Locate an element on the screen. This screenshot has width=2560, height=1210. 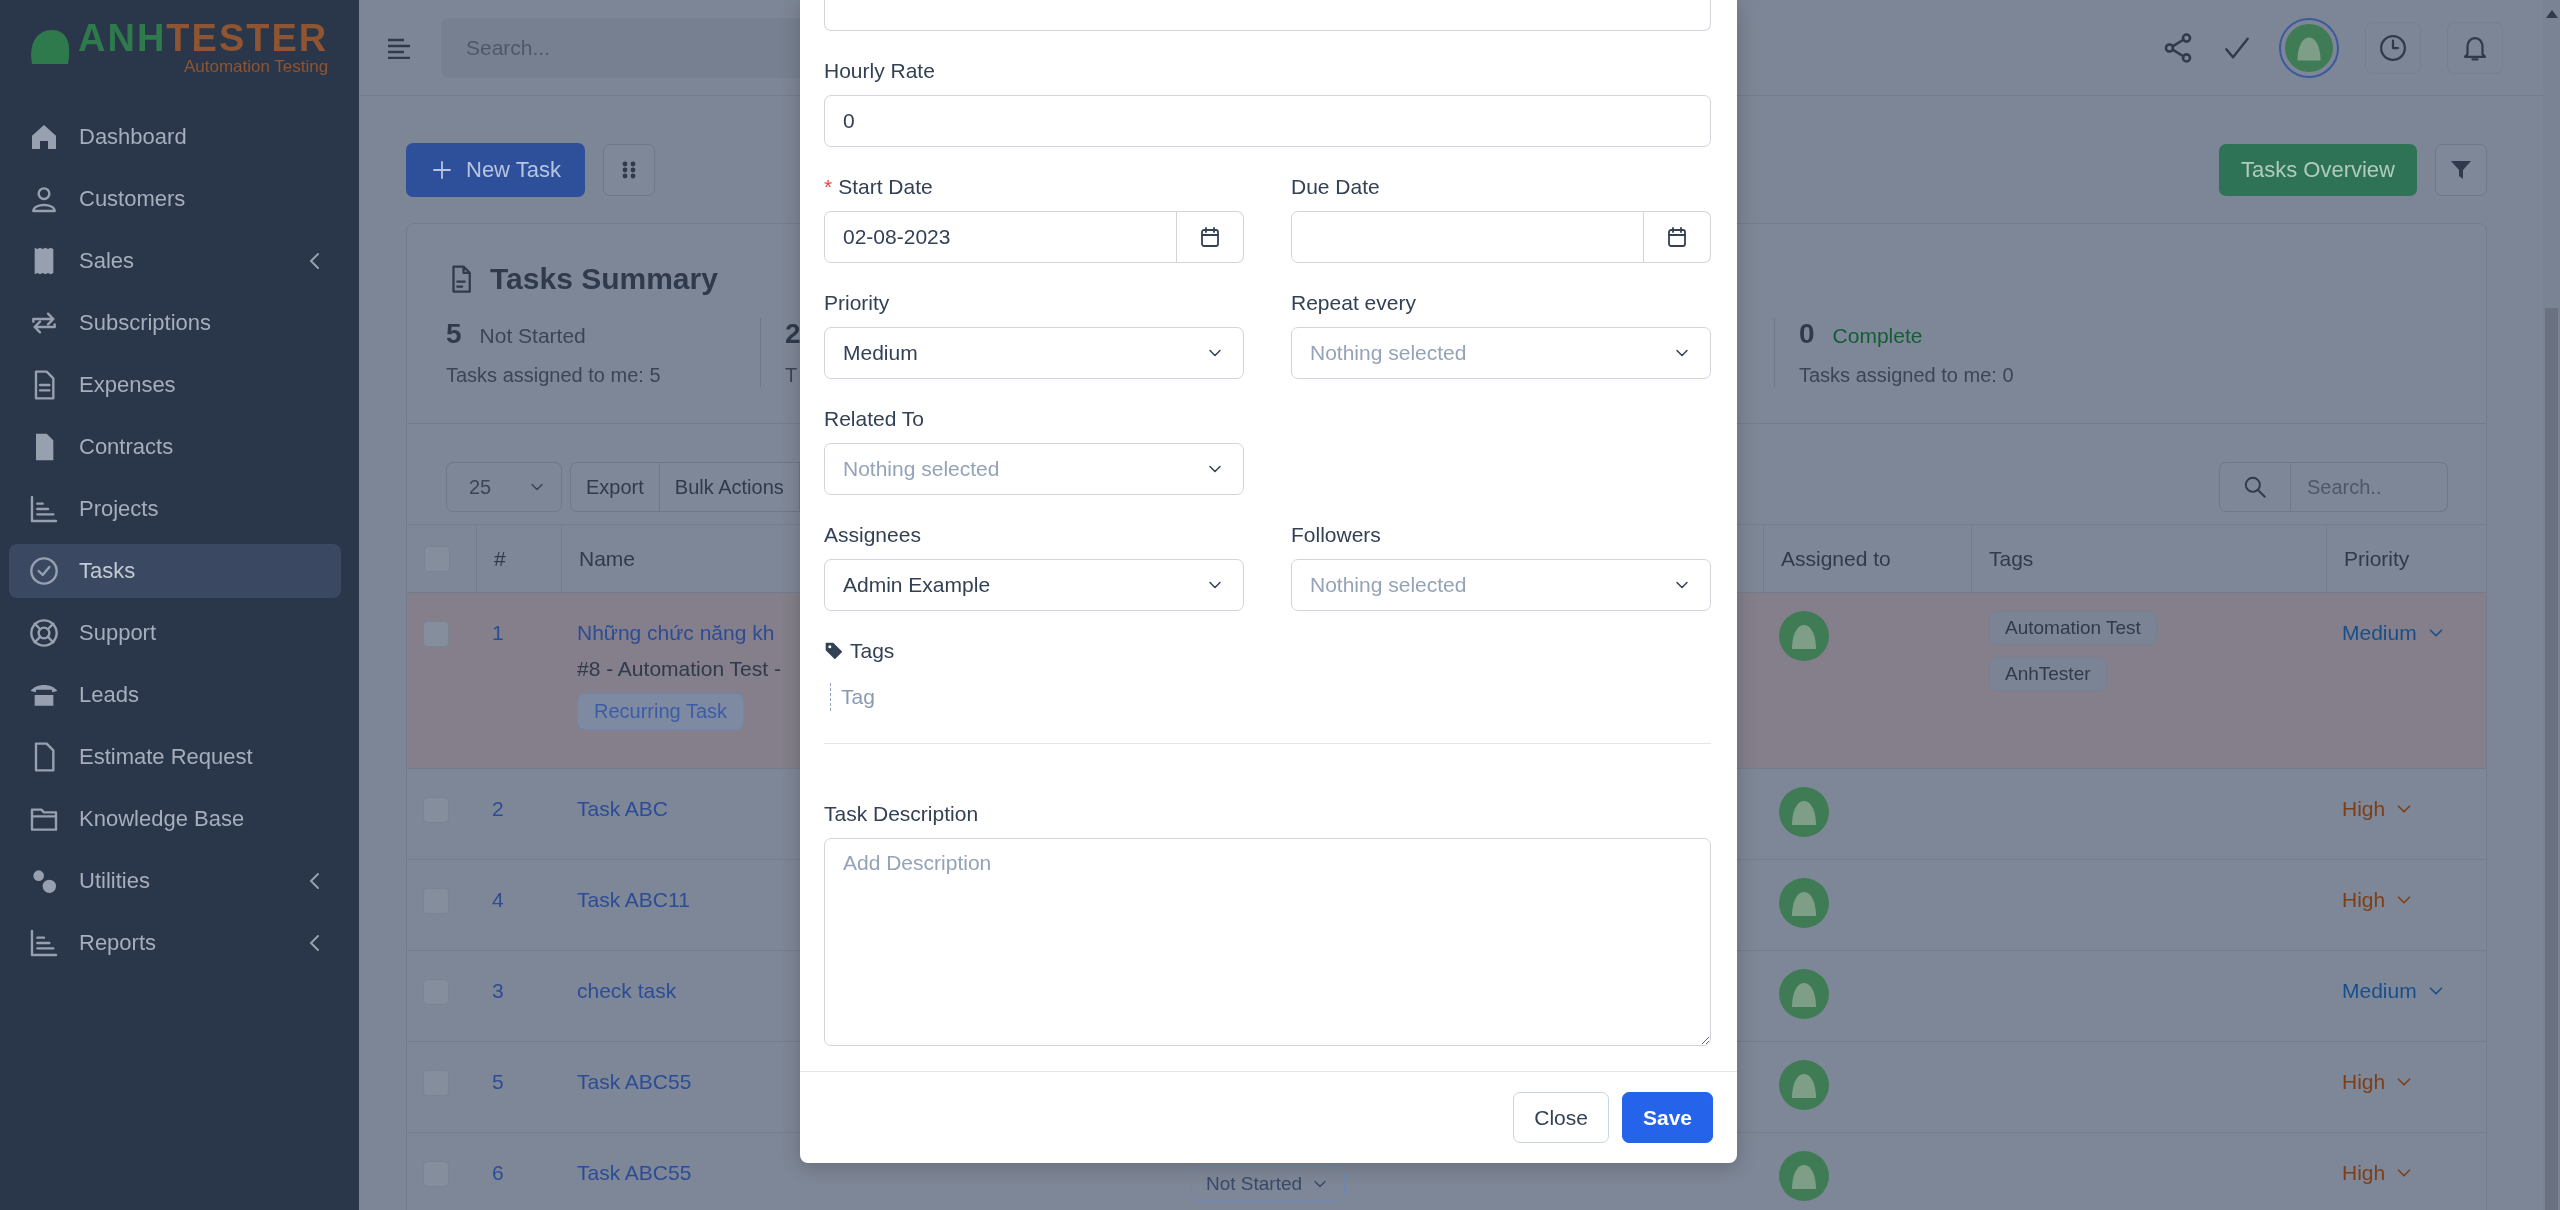
sidebar-item: Estimate Request is located at coordinates (175, 757).